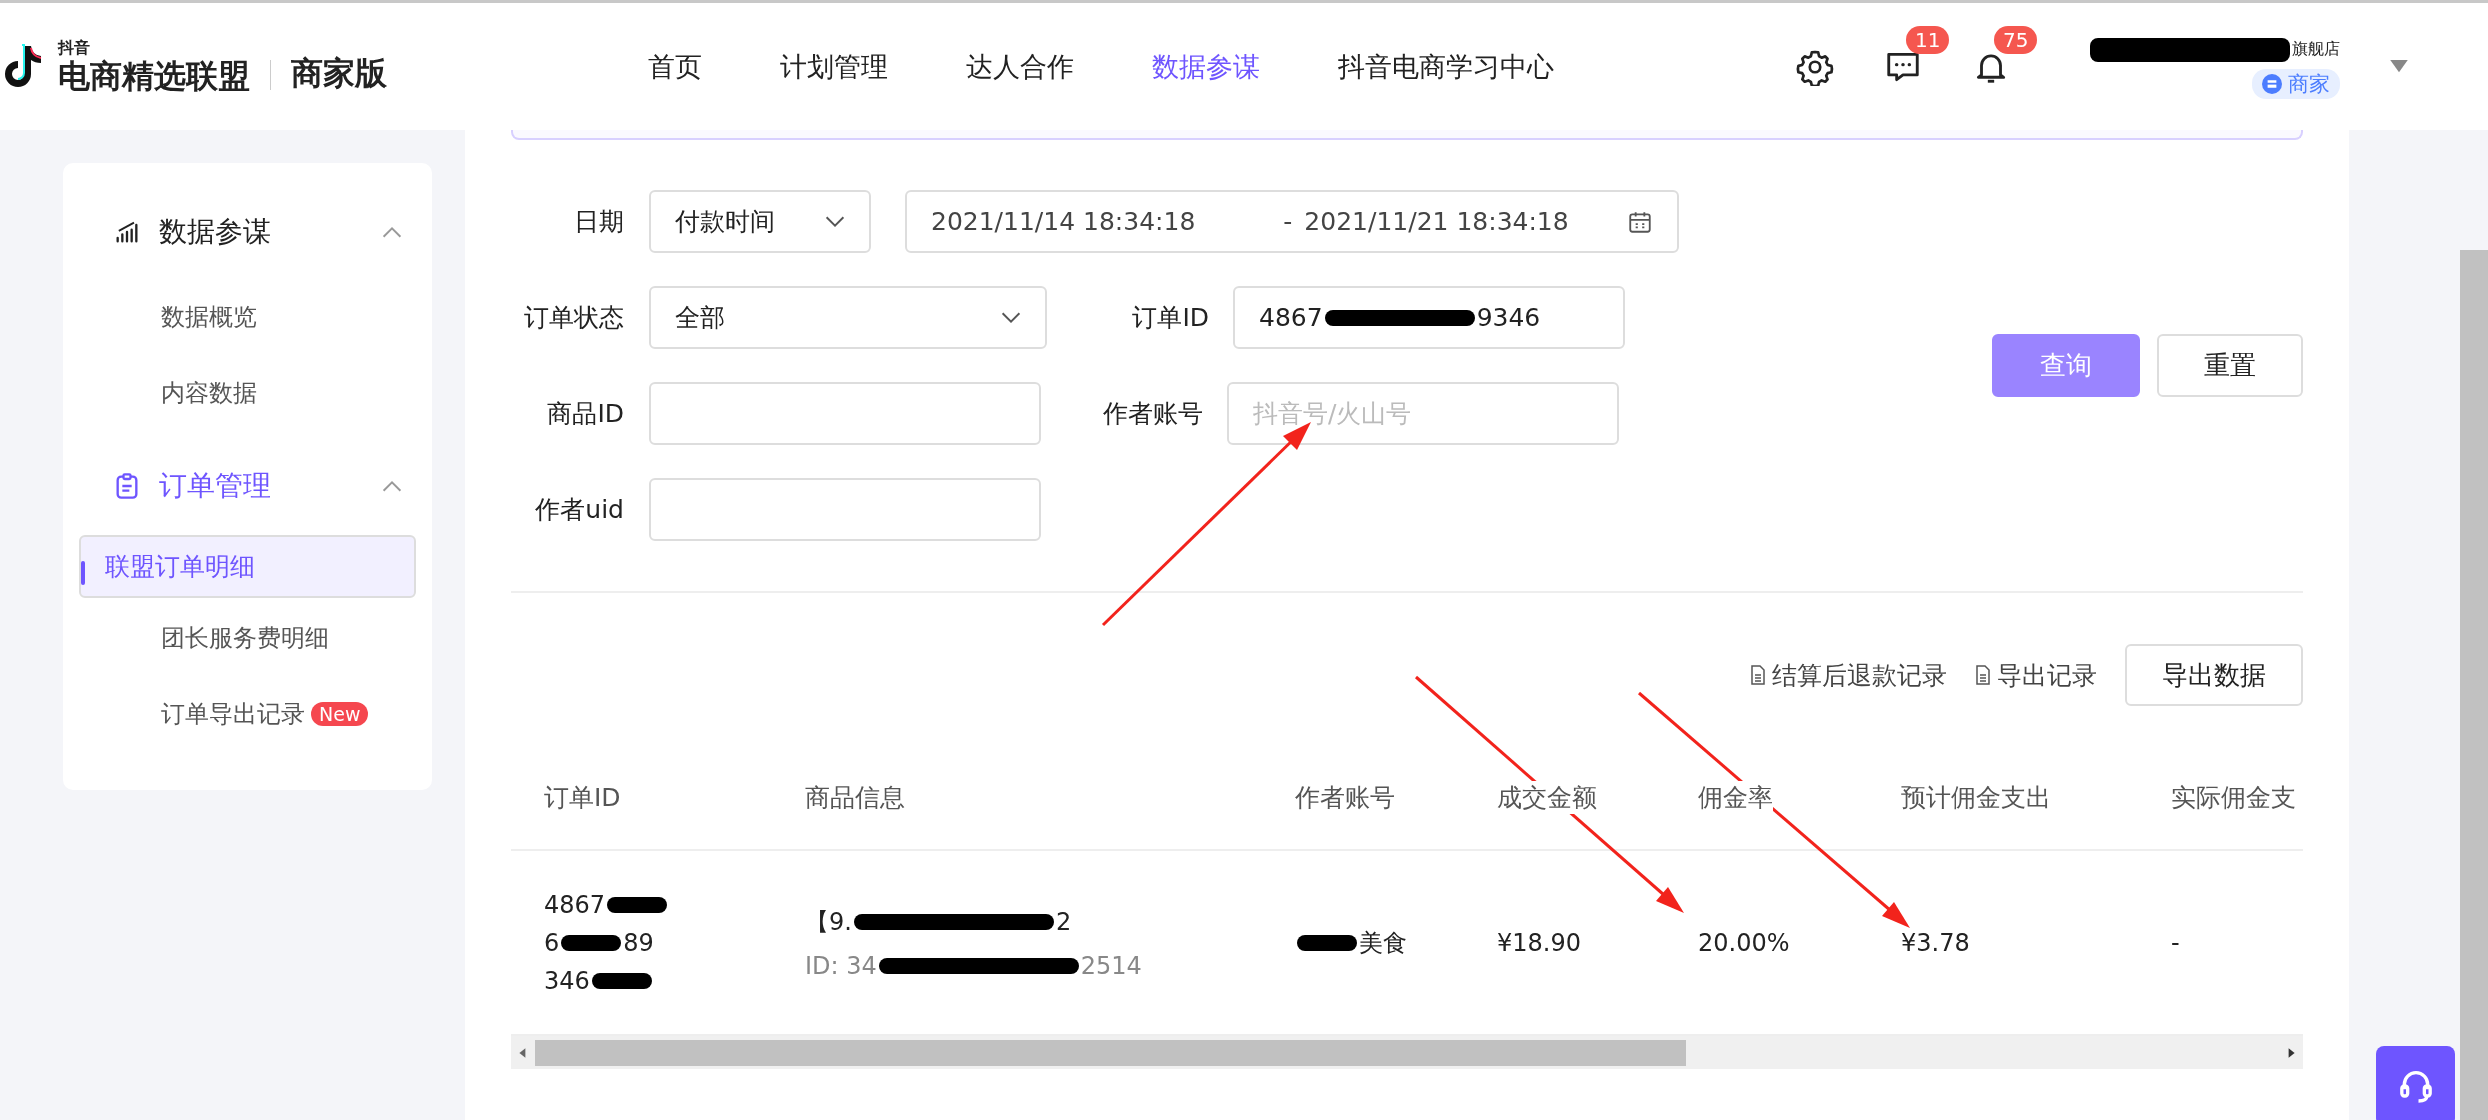  I want to click on field-label: 订单状态, so click(573, 318).